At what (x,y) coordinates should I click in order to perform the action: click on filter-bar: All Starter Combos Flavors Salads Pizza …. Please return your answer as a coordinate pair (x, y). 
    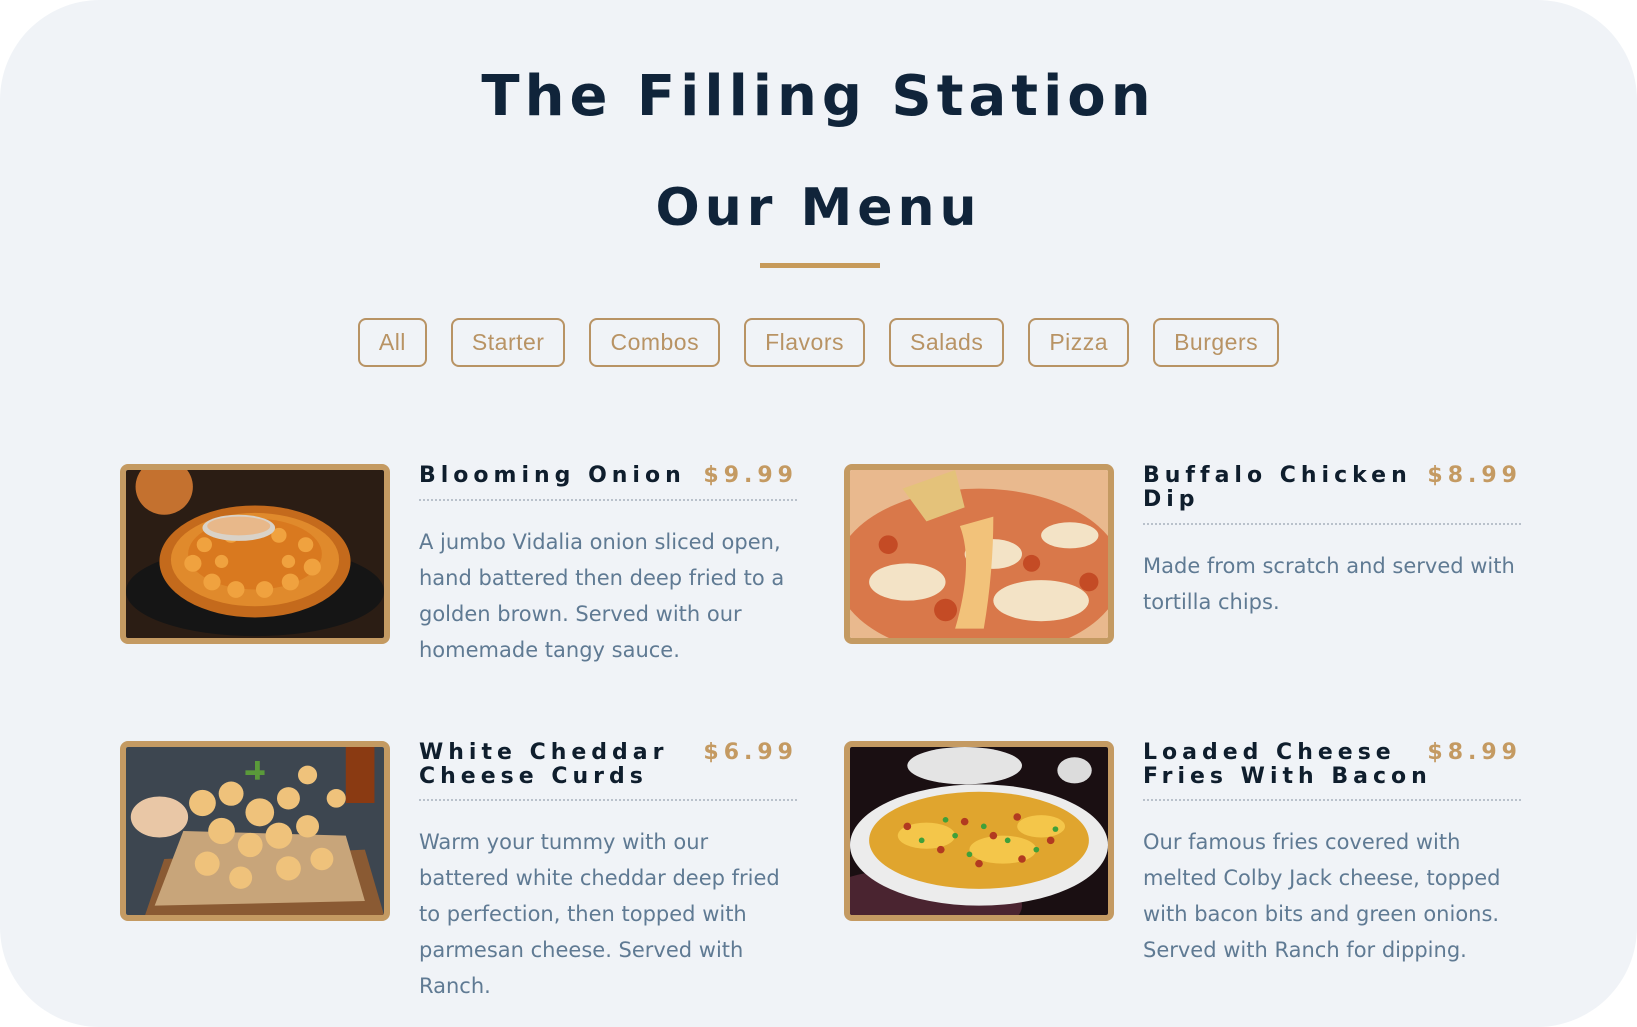
    Looking at the image, I should click on (818, 342).